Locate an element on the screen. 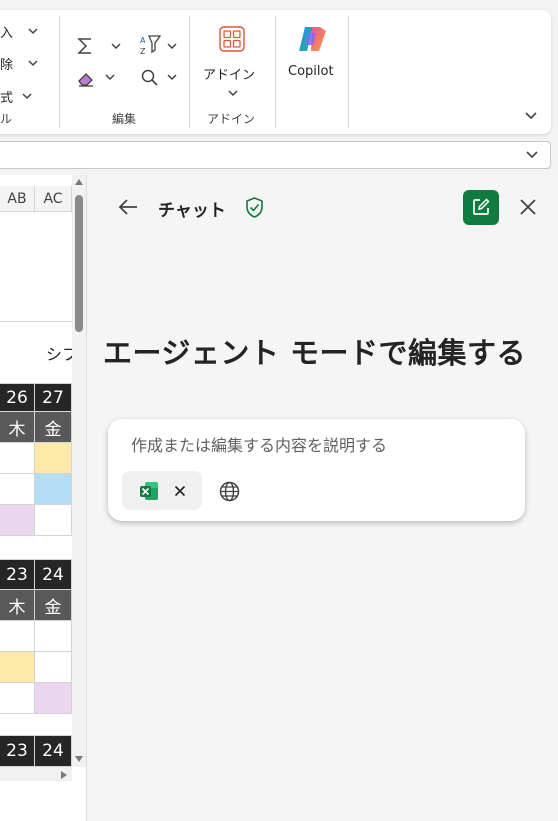  arrow-left-icon is located at coordinates (128, 207).